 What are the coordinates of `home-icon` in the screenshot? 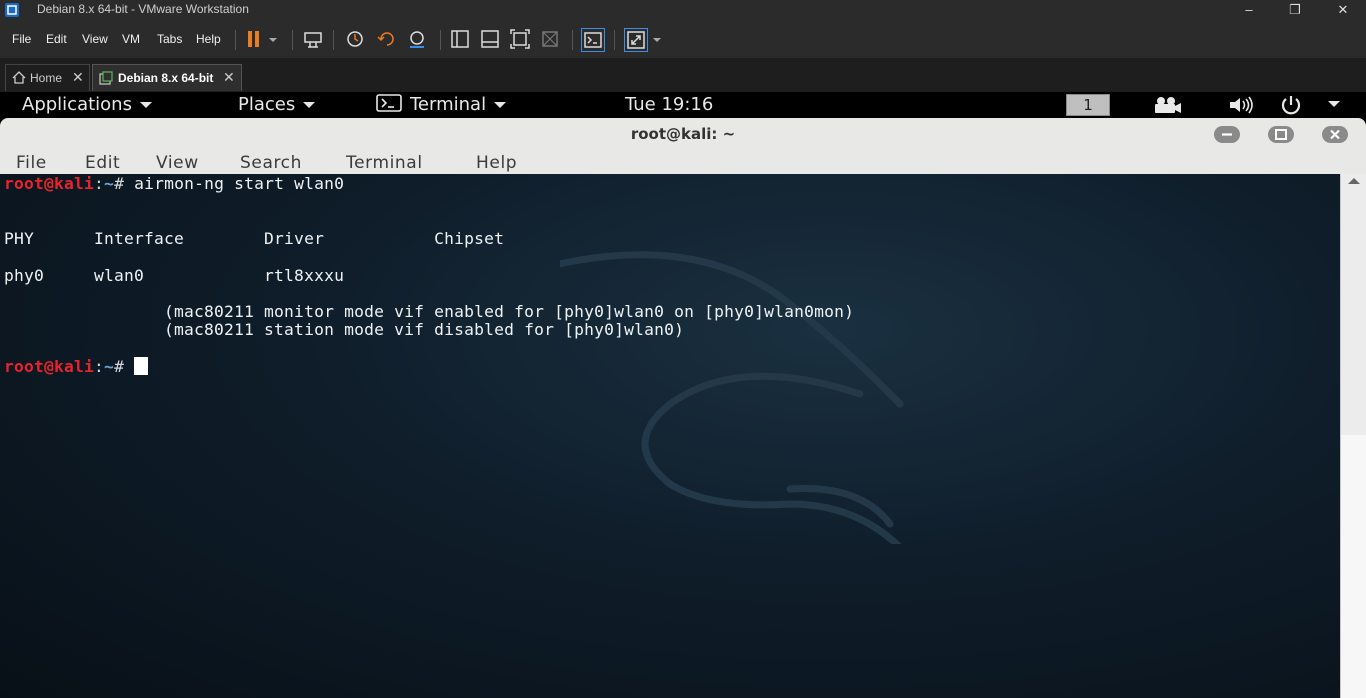 It's located at (19, 77).